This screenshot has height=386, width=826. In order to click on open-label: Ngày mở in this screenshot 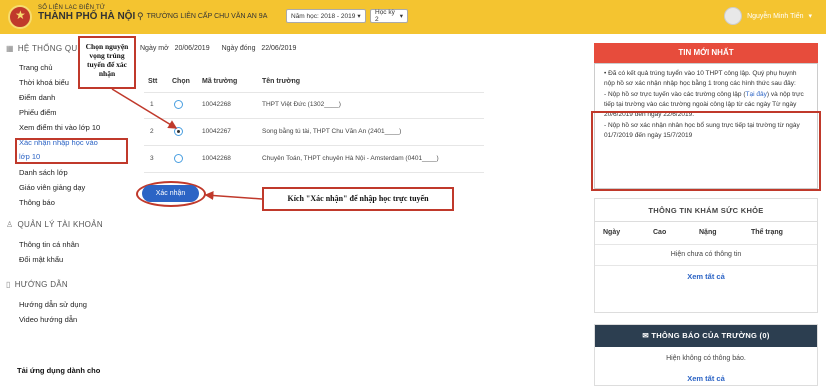, I will do `click(154, 48)`.